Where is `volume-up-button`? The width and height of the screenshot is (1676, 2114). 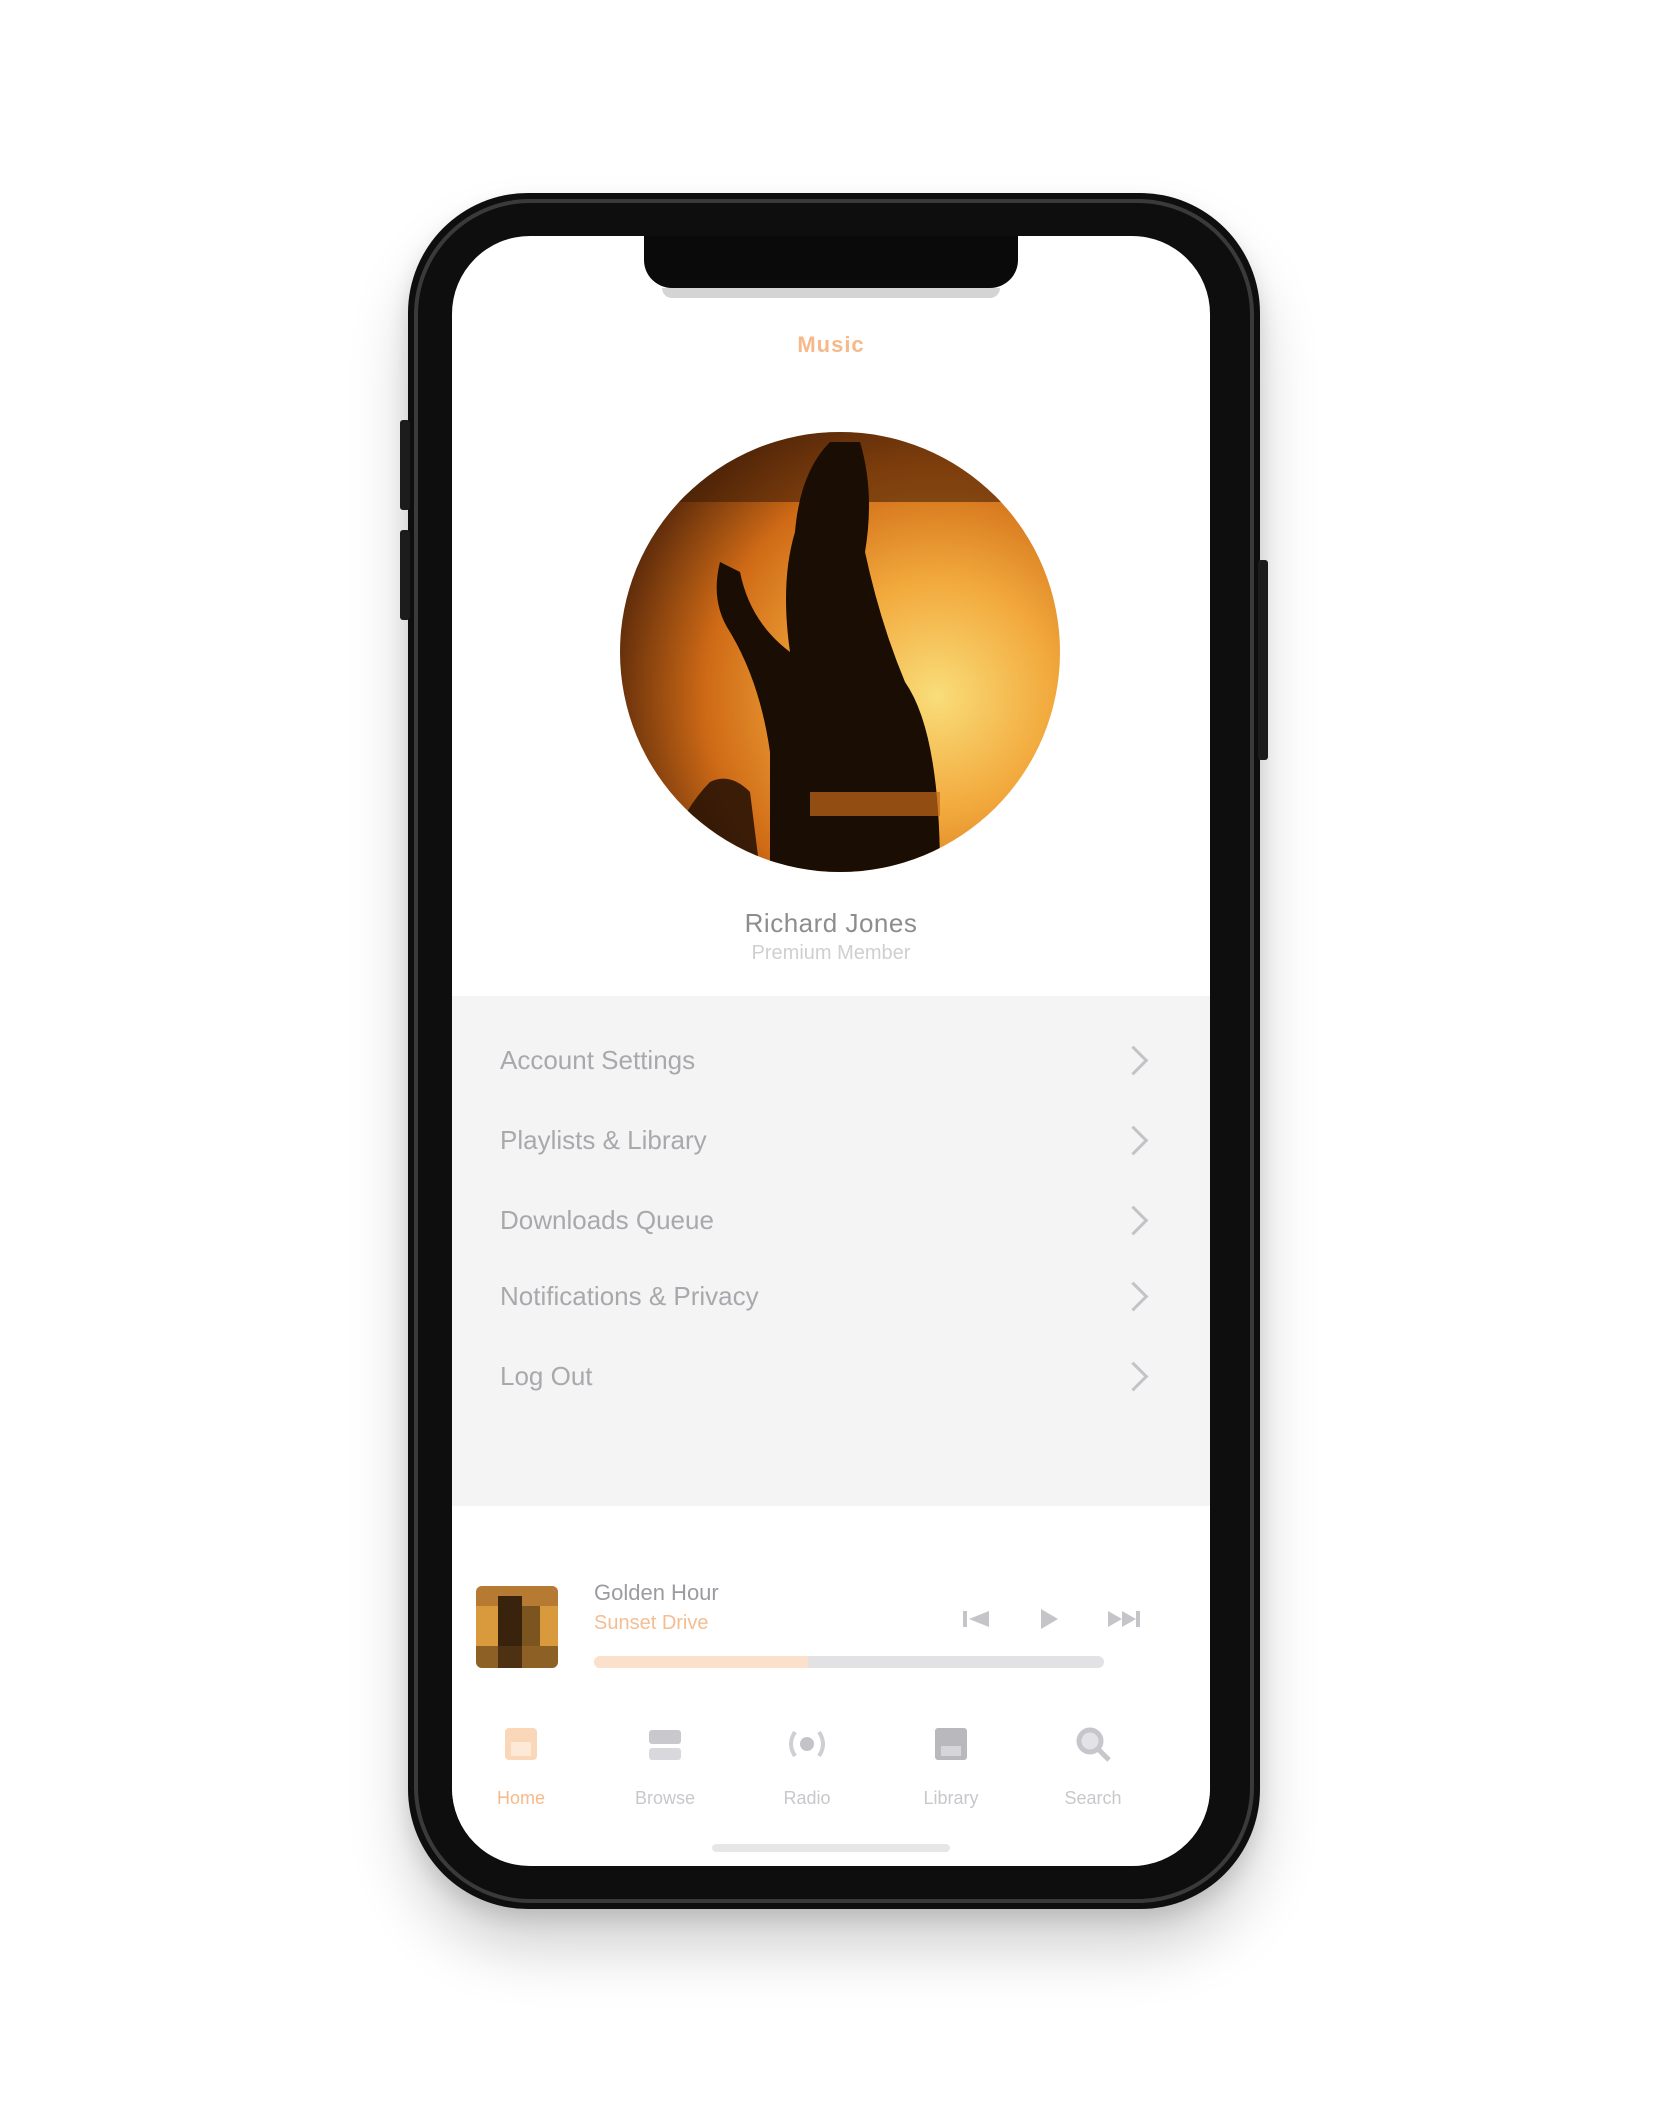 volume-up-button is located at coordinates (405, 465).